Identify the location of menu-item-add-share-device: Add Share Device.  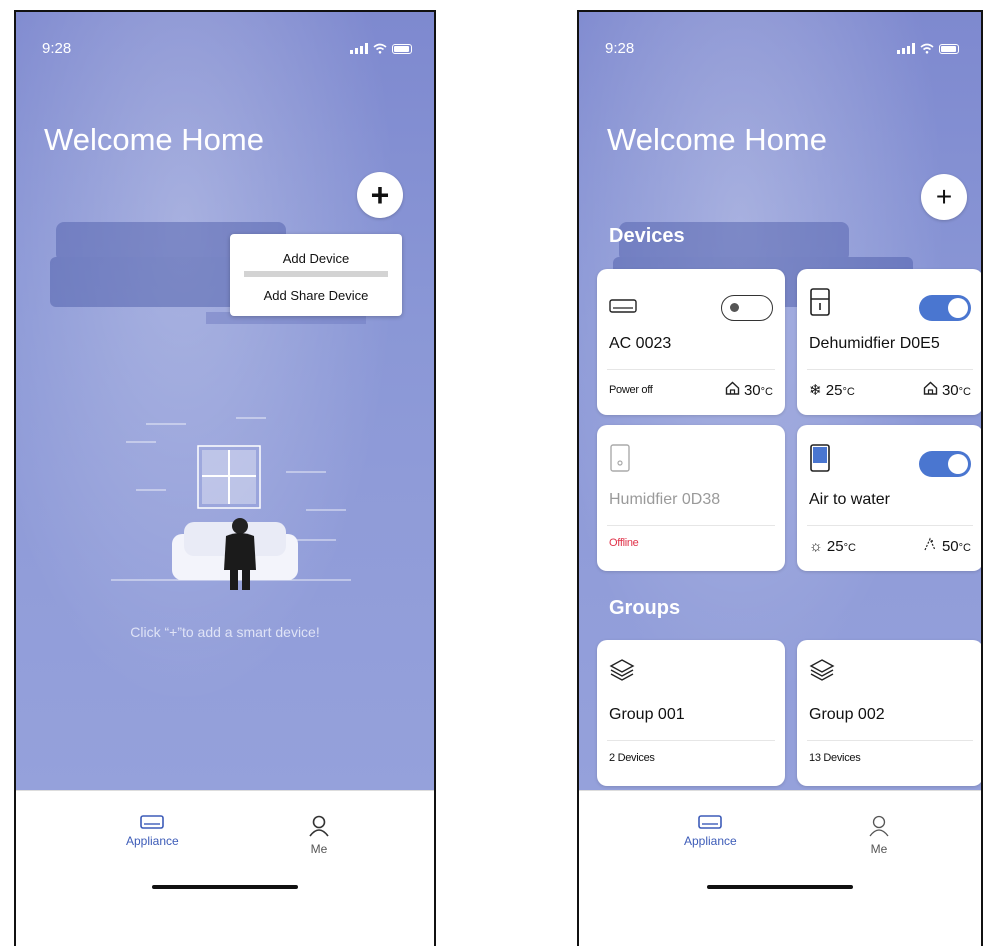
(316, 295).